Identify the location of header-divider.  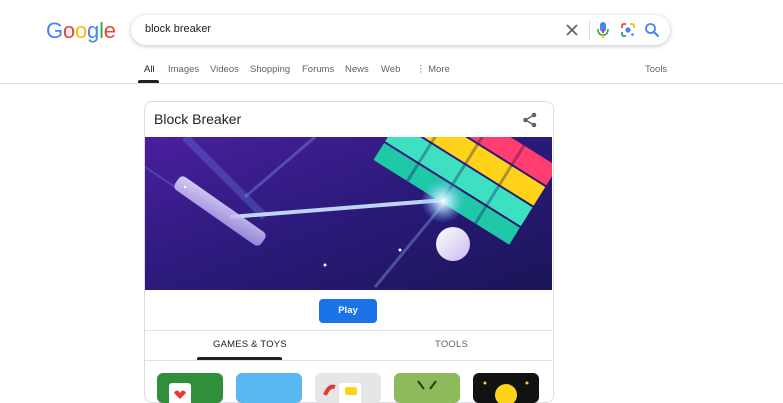
(391, 83).